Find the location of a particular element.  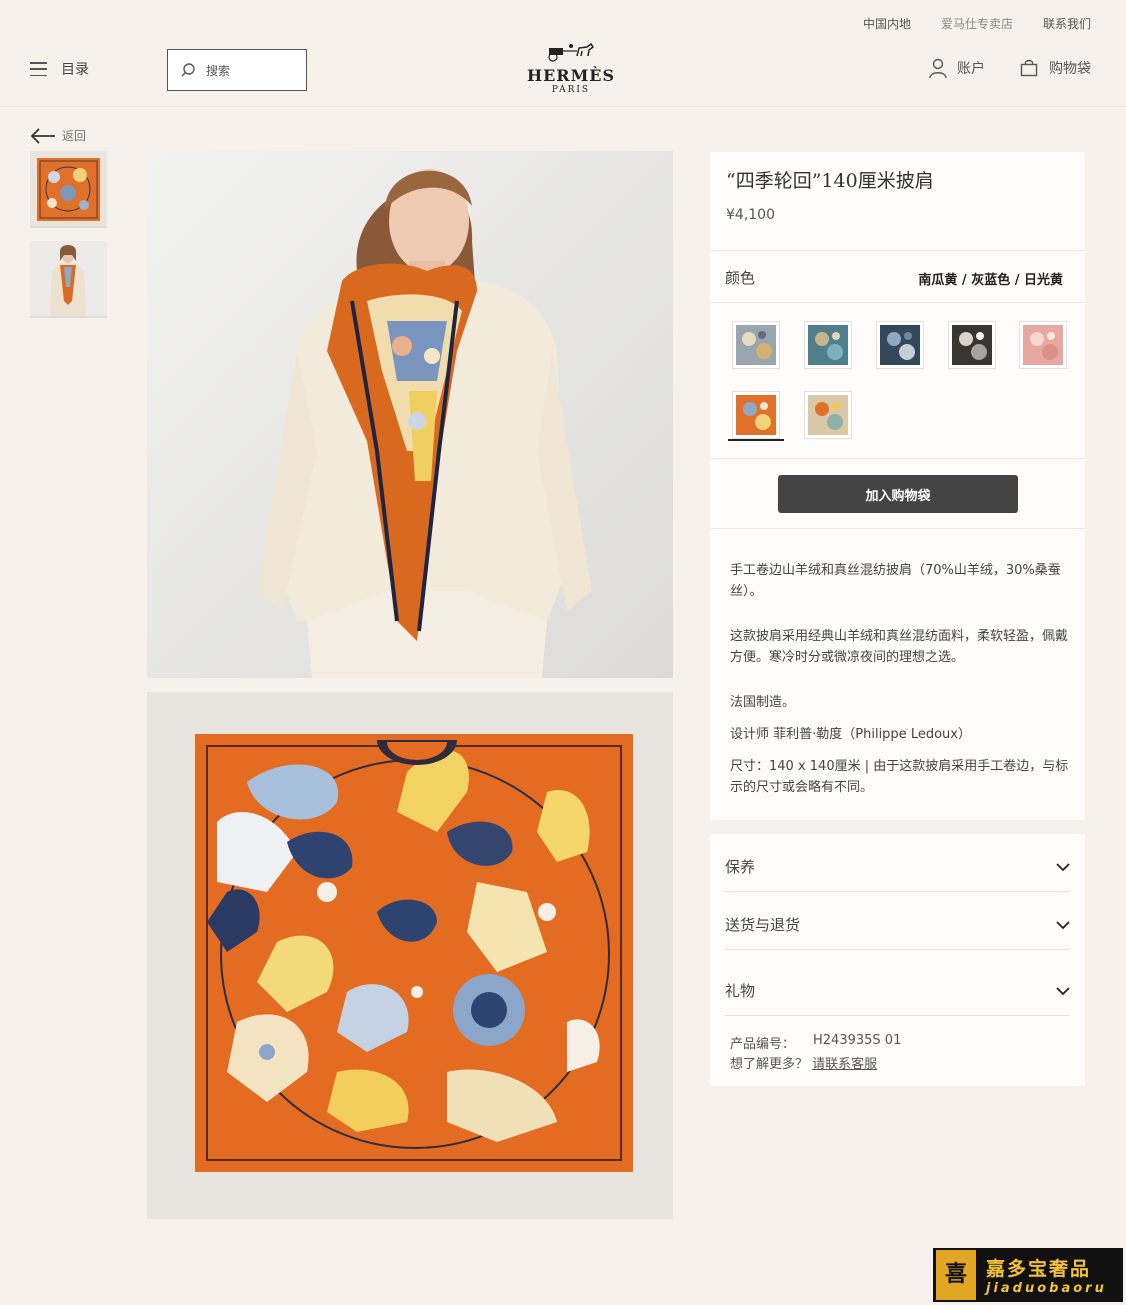

swatch-pink is located at coordinates (1043, 345).